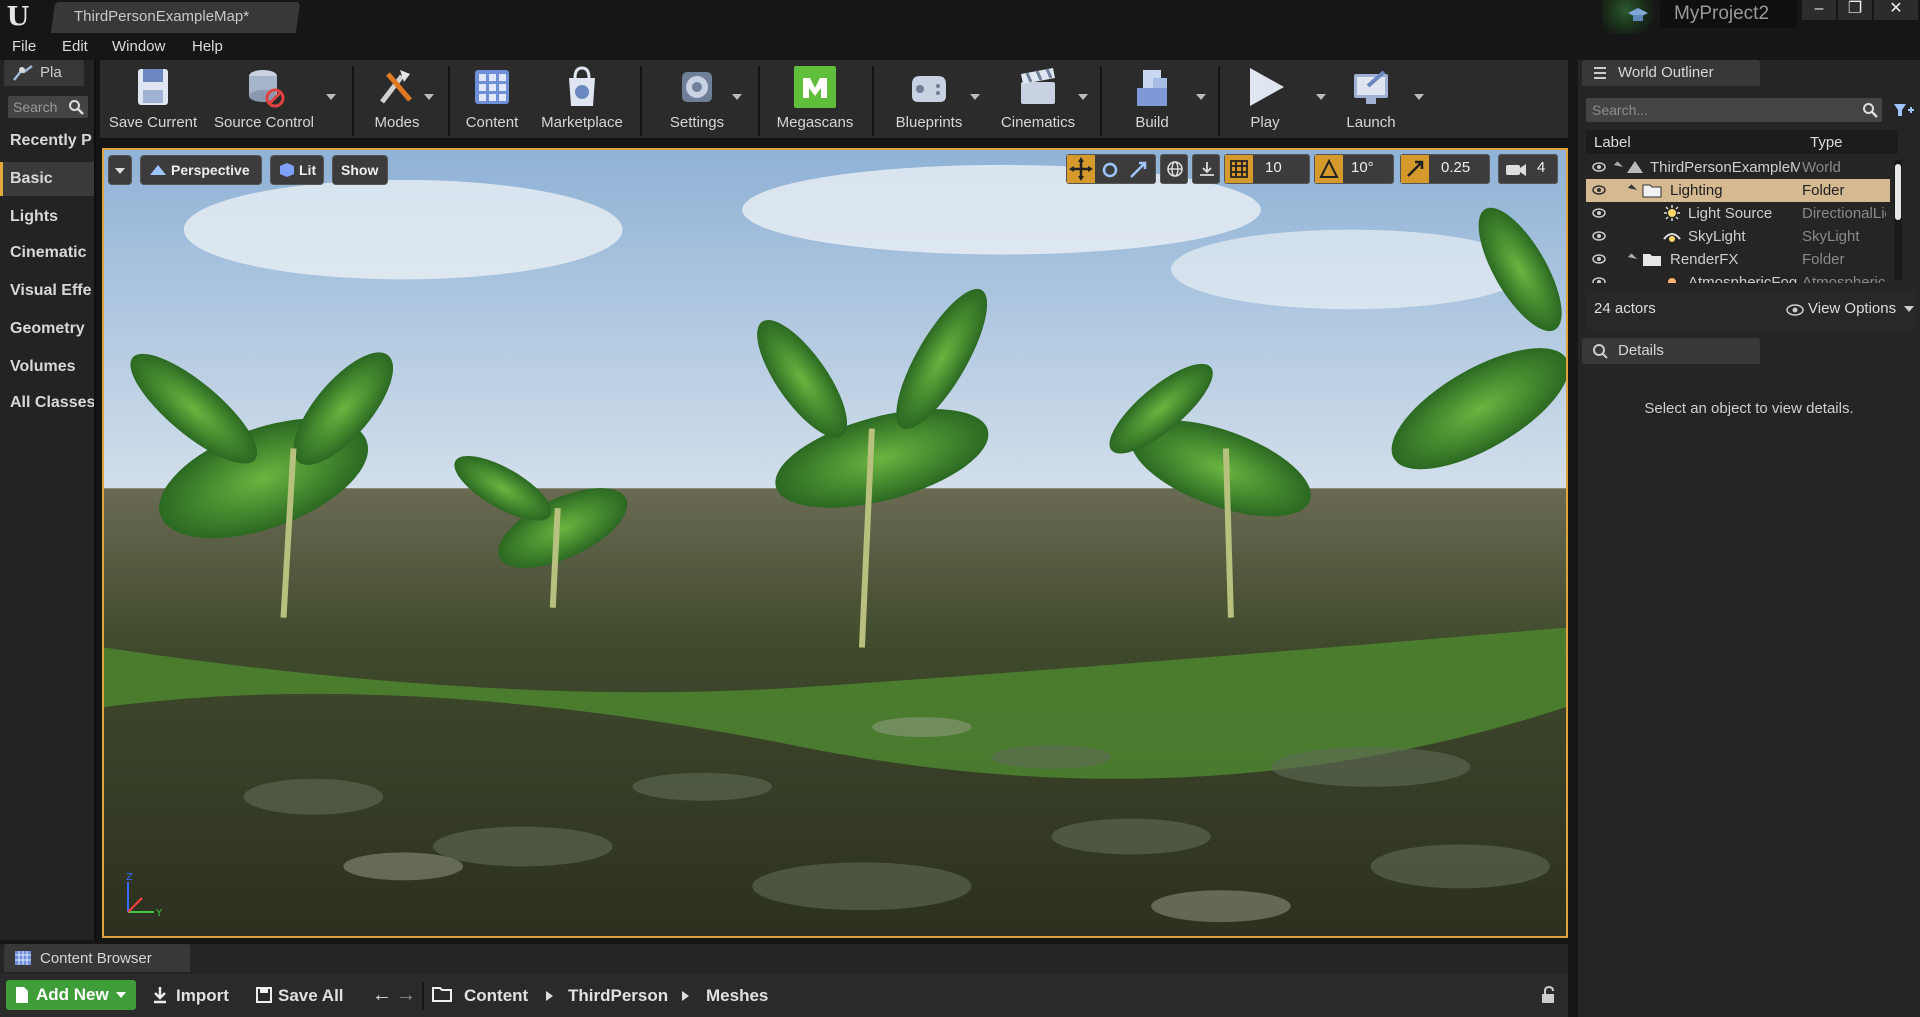 This screenshot has width=1920, height=1017. I want to click on category-volumes: Volumes, so click(47, 367).